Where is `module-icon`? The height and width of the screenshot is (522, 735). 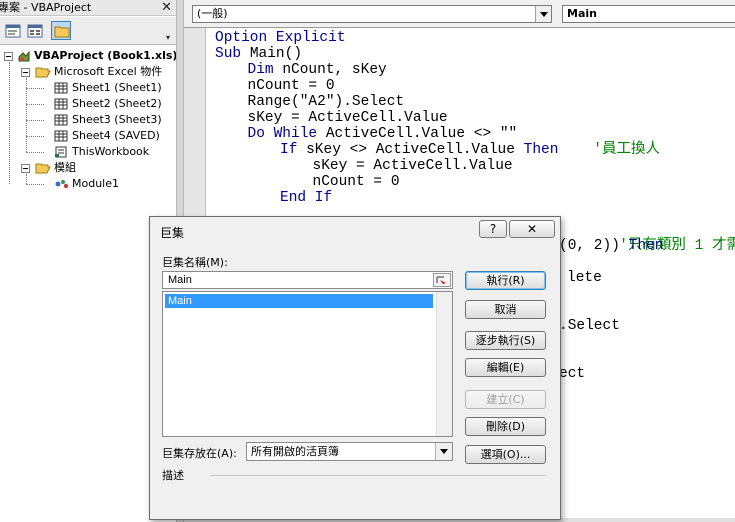 module-icon is located at coordinates (62, 184).